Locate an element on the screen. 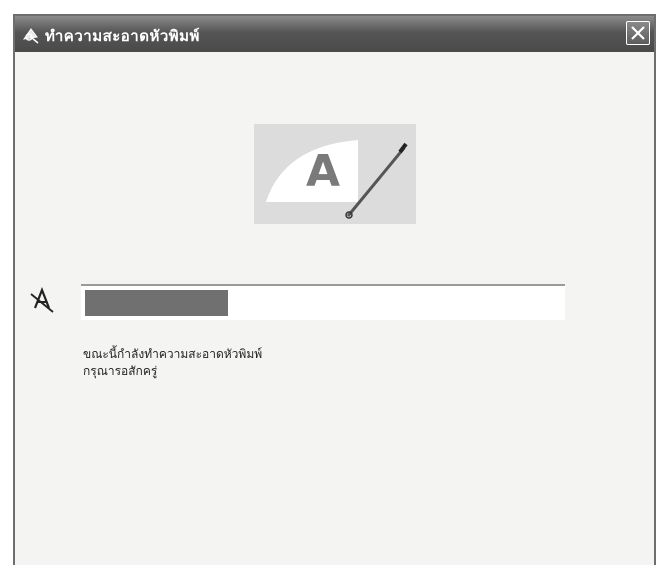  cleaning-illustration: A is located at coordinates (335, 174).